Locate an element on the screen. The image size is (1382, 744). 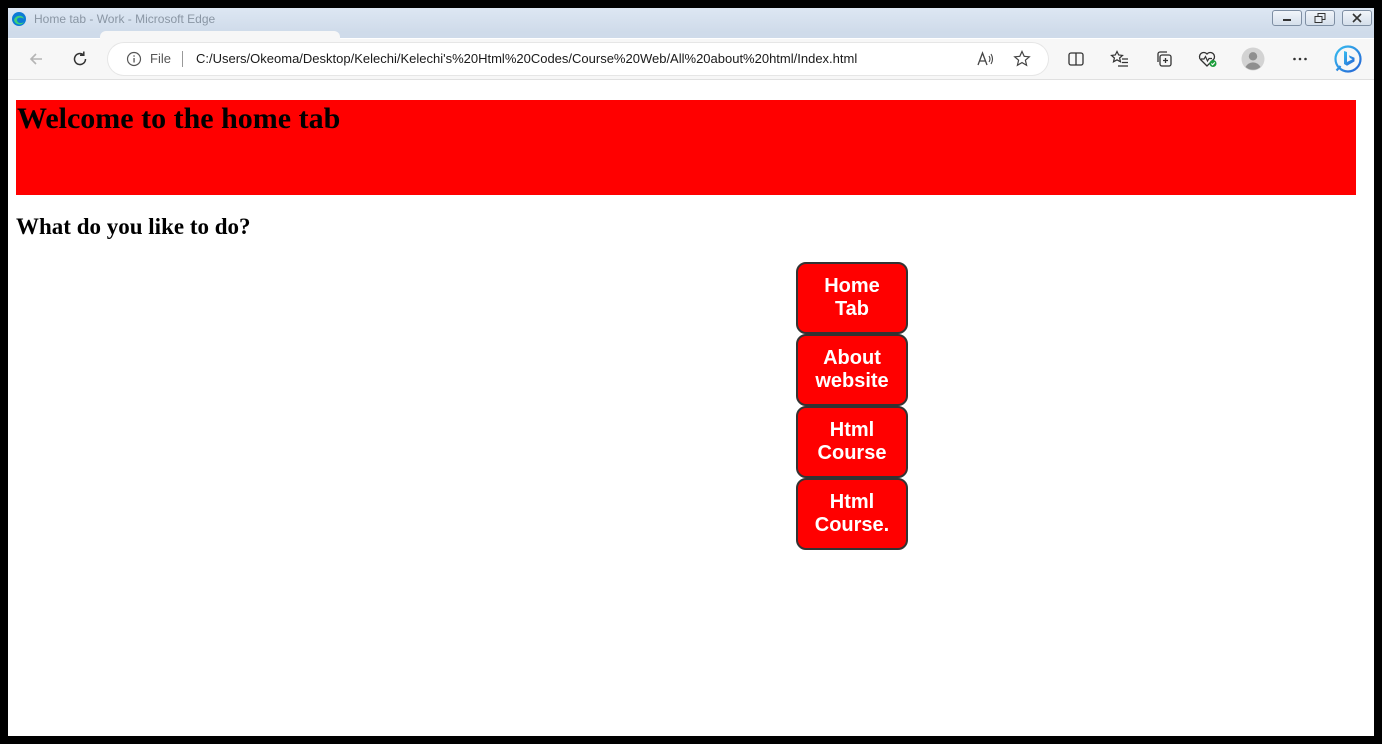
avatar-icon is located at coordinates (1253, 59).